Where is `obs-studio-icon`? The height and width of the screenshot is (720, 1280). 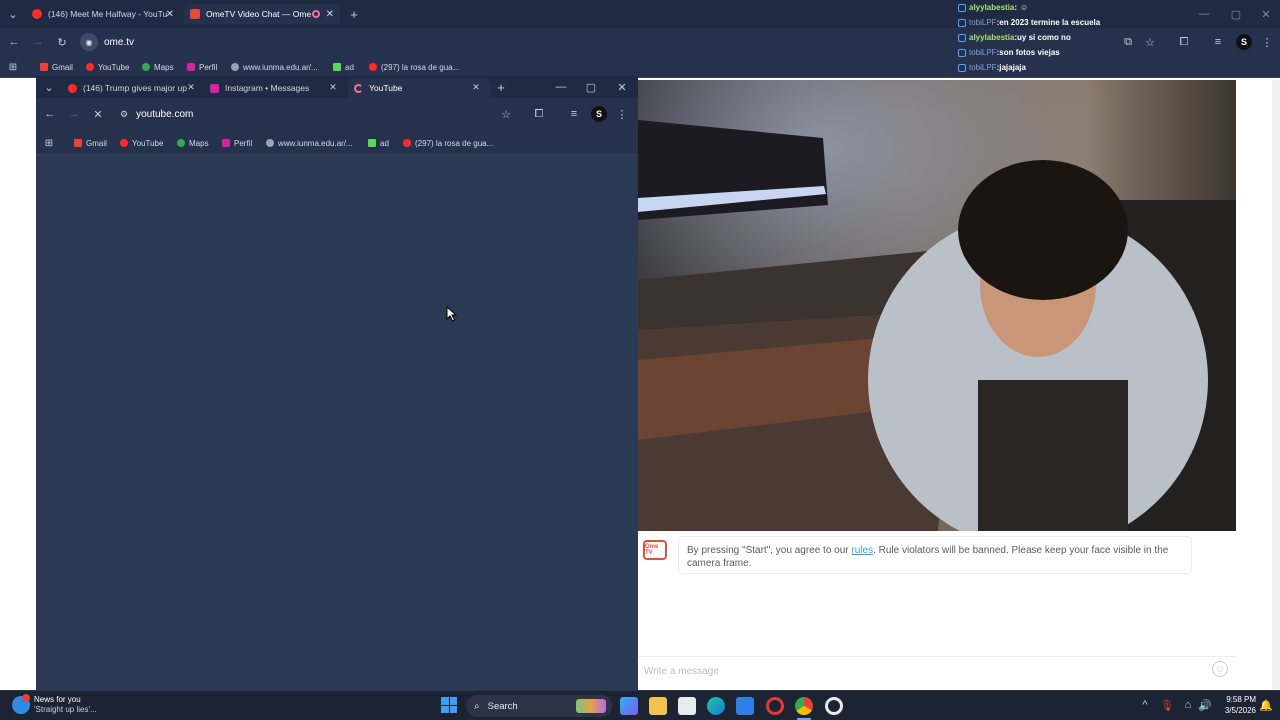
obs-studio-icon is located at coordinates (834, 706).